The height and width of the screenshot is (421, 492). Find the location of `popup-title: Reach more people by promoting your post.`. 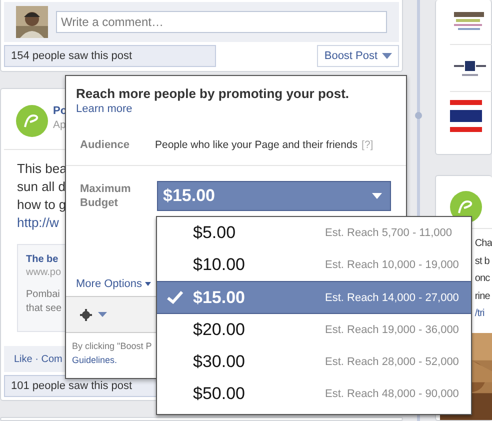

popup-title: Reach more people by promoting your post. is located at coordinates (213, 93).